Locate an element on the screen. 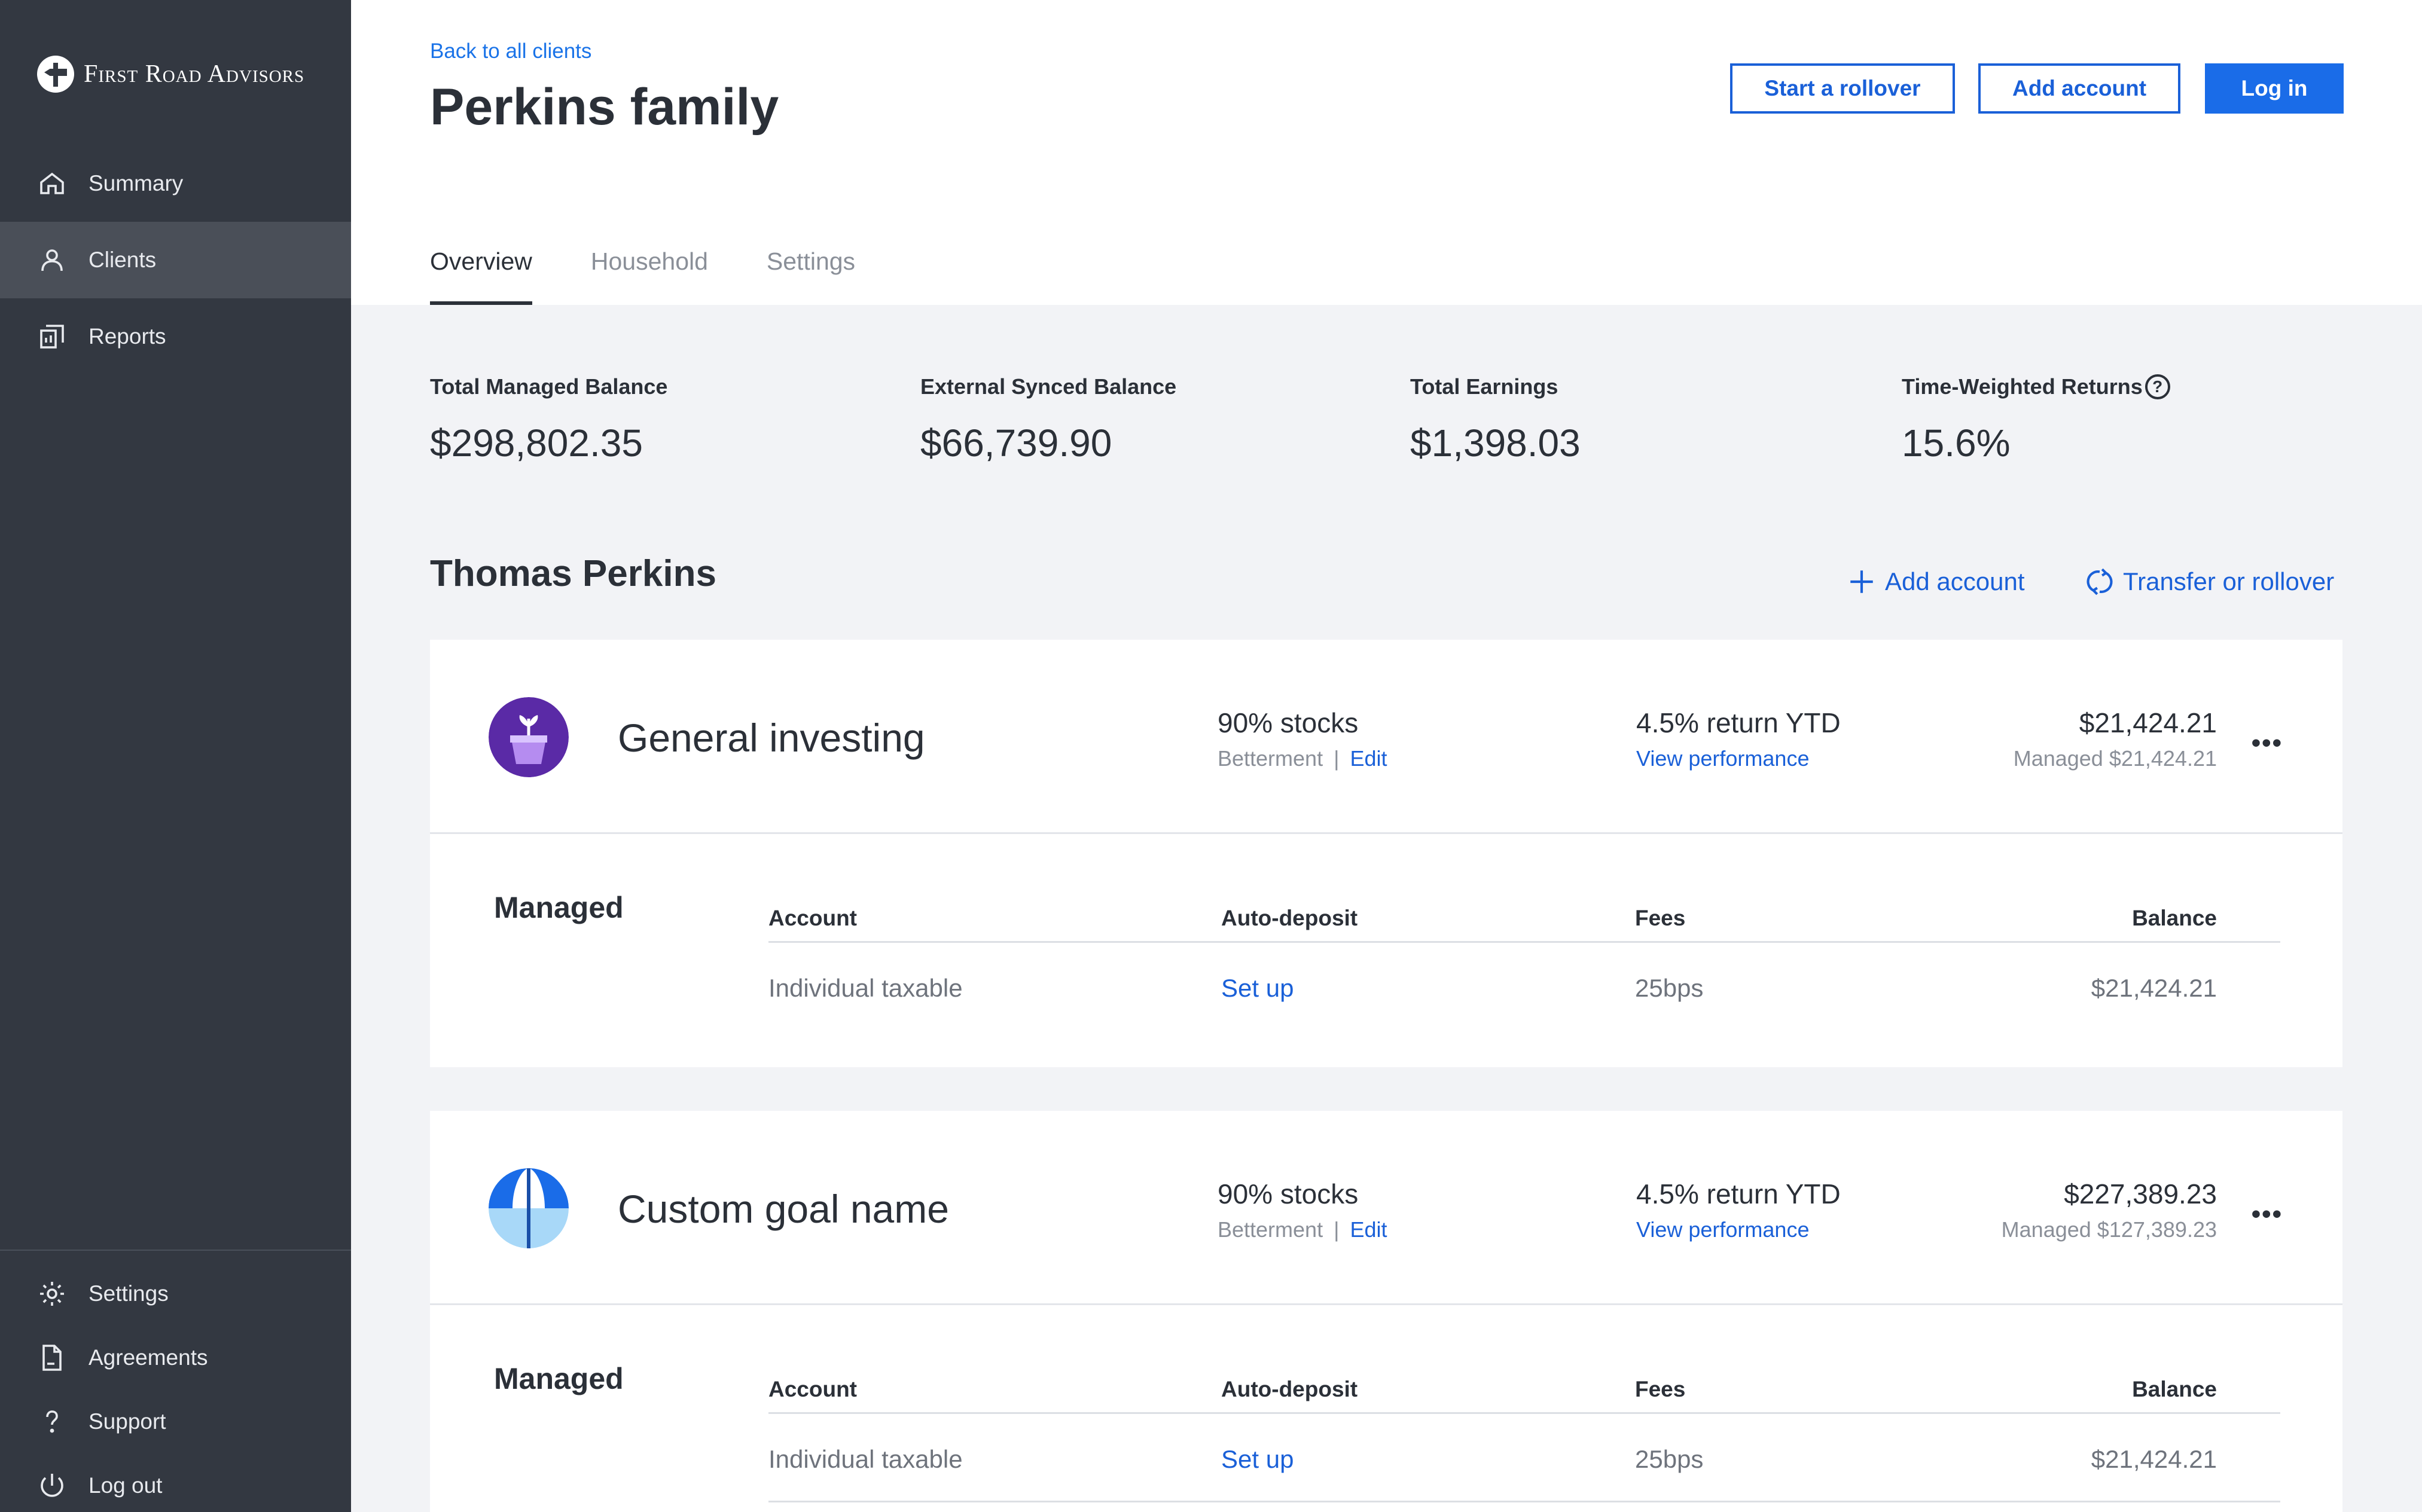  stat-label: Time-Weighted Returns ? is located at coordinates (2036, 386).